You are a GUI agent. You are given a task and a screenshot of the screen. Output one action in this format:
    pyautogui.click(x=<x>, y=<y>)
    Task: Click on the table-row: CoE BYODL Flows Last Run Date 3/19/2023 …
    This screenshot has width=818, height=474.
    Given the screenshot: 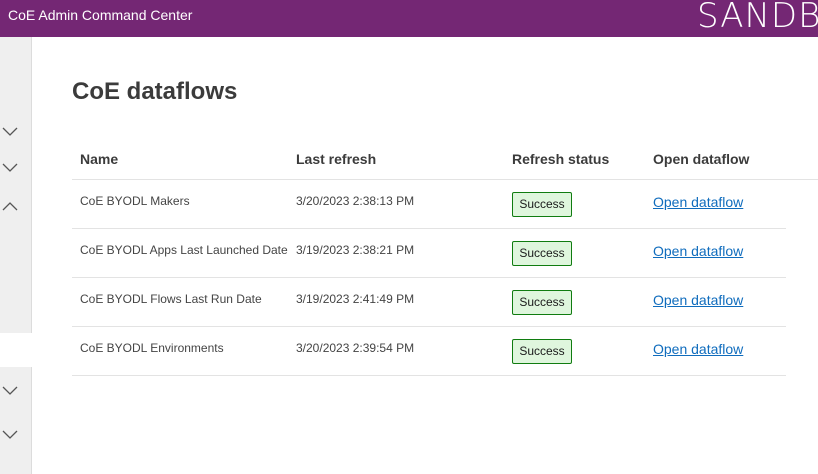 What is the action you would take?
    pyautogui.click(x=429, y=302)
    